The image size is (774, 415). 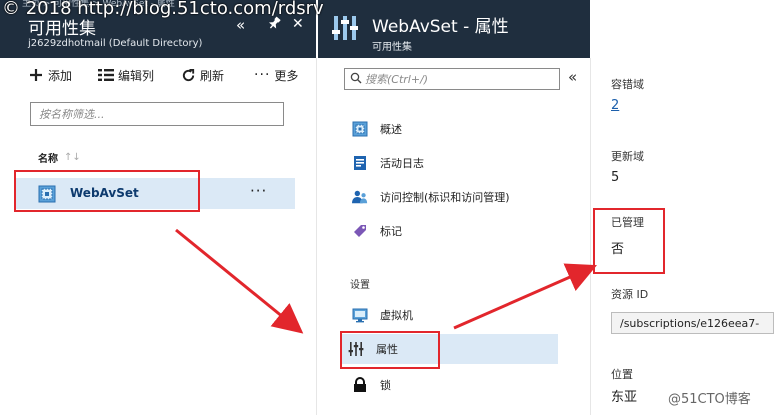 What do you see at coordinates (390, 350) in the screenshot?
I see `highlight-box-properties` at bounding box center [390, 350].